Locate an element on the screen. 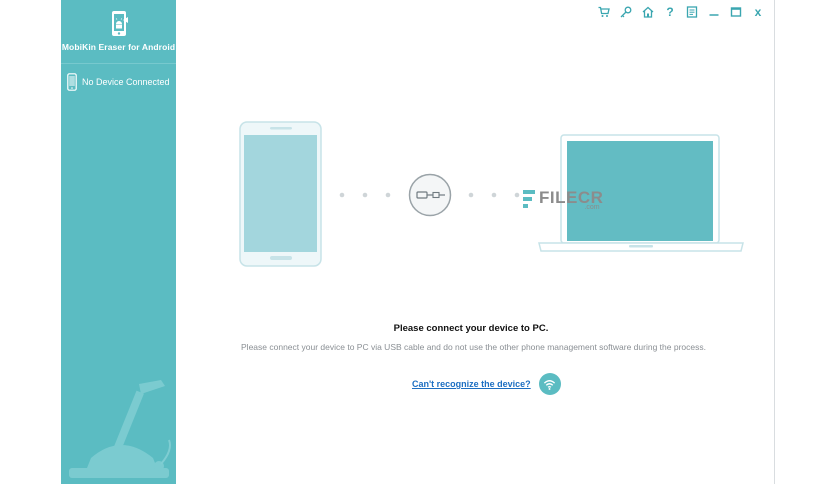 The image size is (836, 484). wifi-icon is located at coordinates (550, 384).